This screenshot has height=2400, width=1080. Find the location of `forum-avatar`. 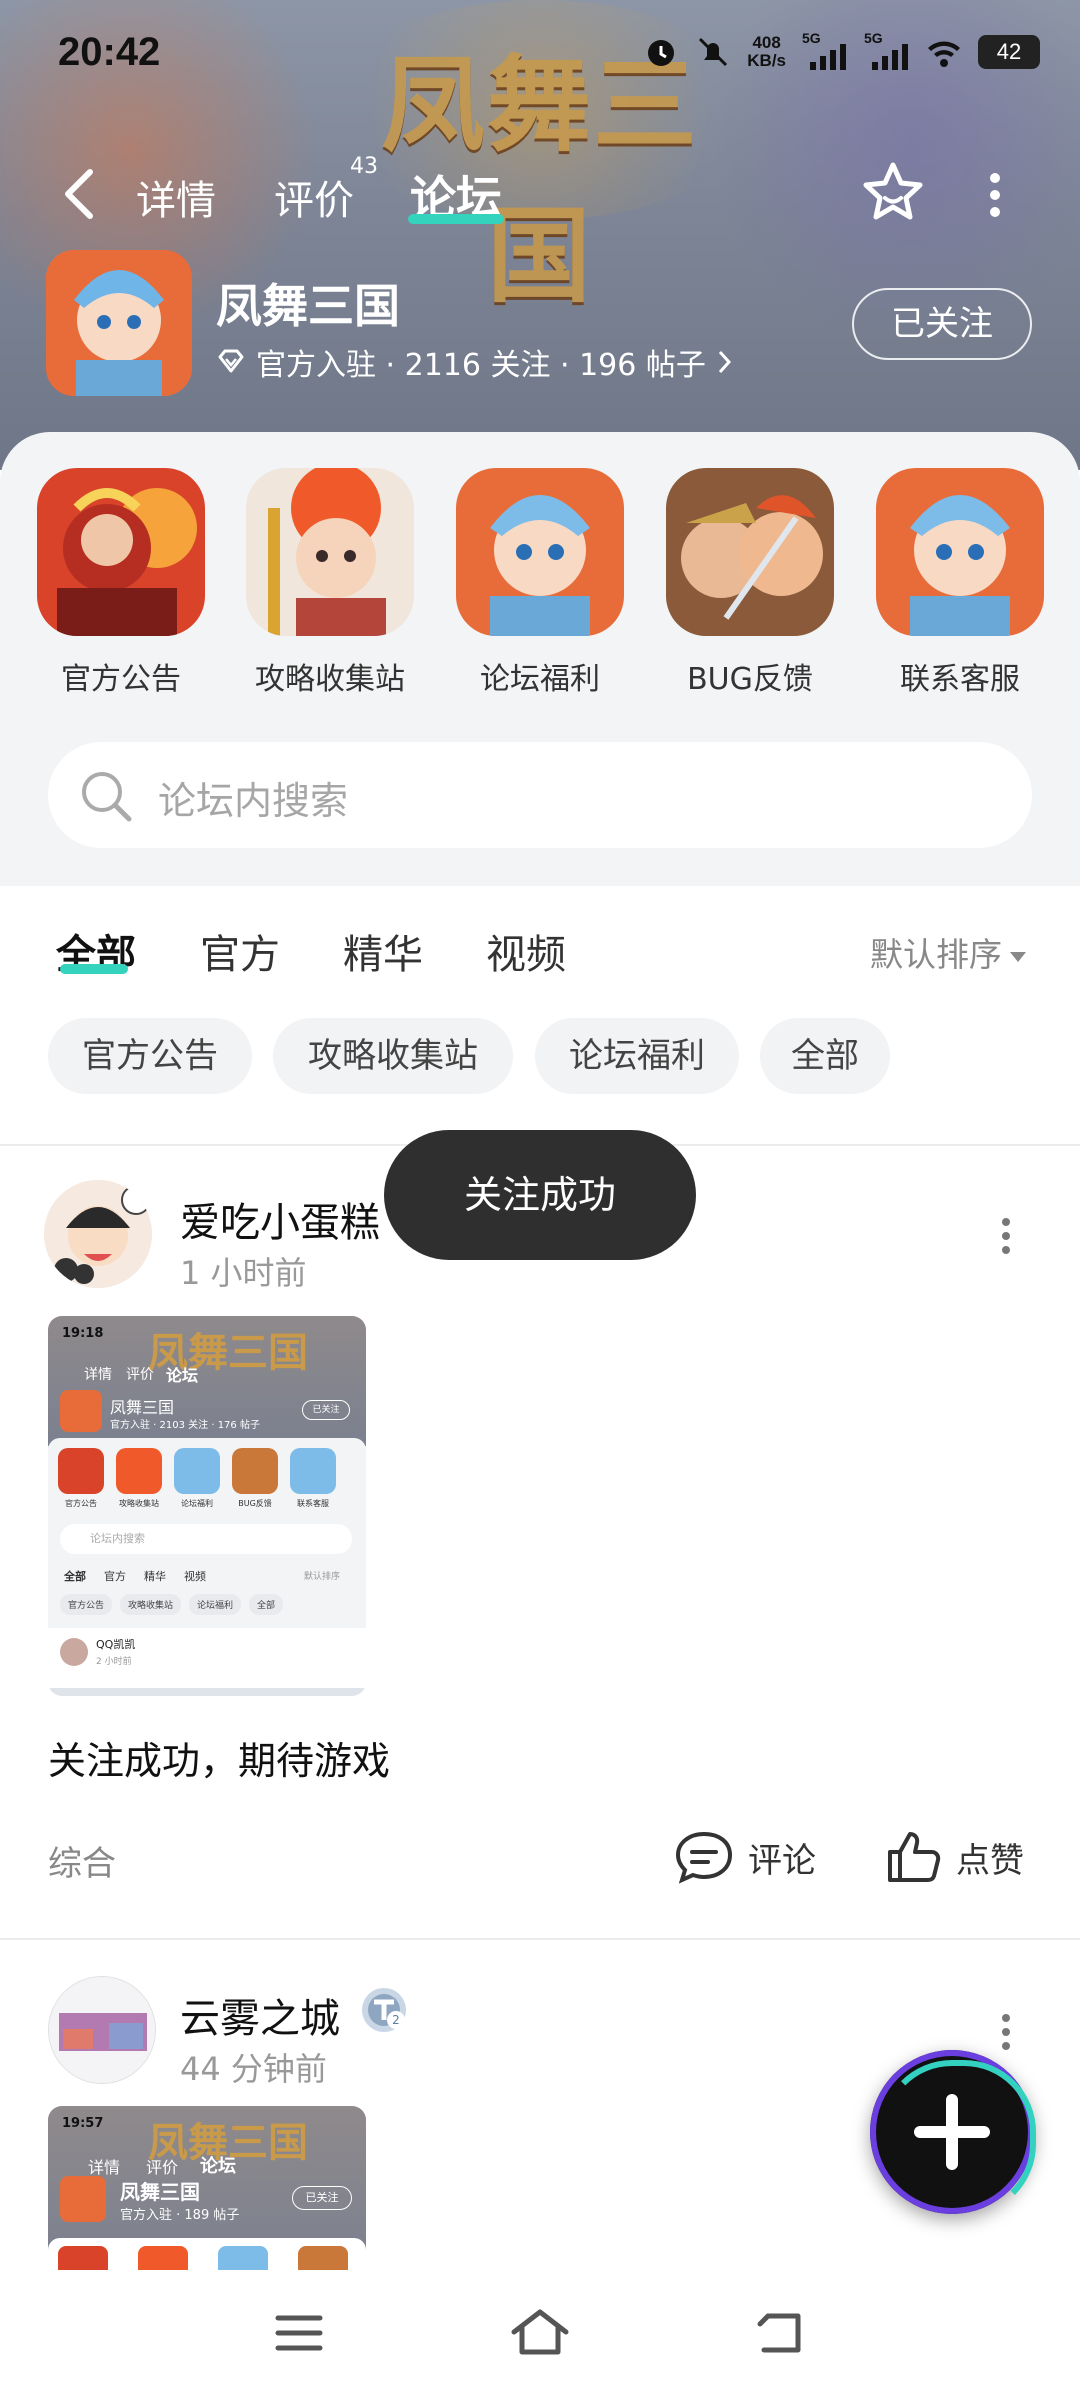

forum-avatar is located at coordinates (119, 323).